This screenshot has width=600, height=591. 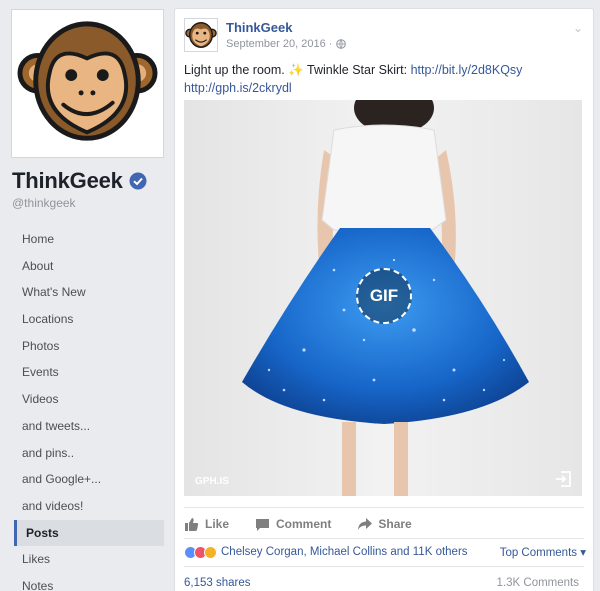 I want to click on post-date: September 20, 2016 ·, so click(x=279, y=44).